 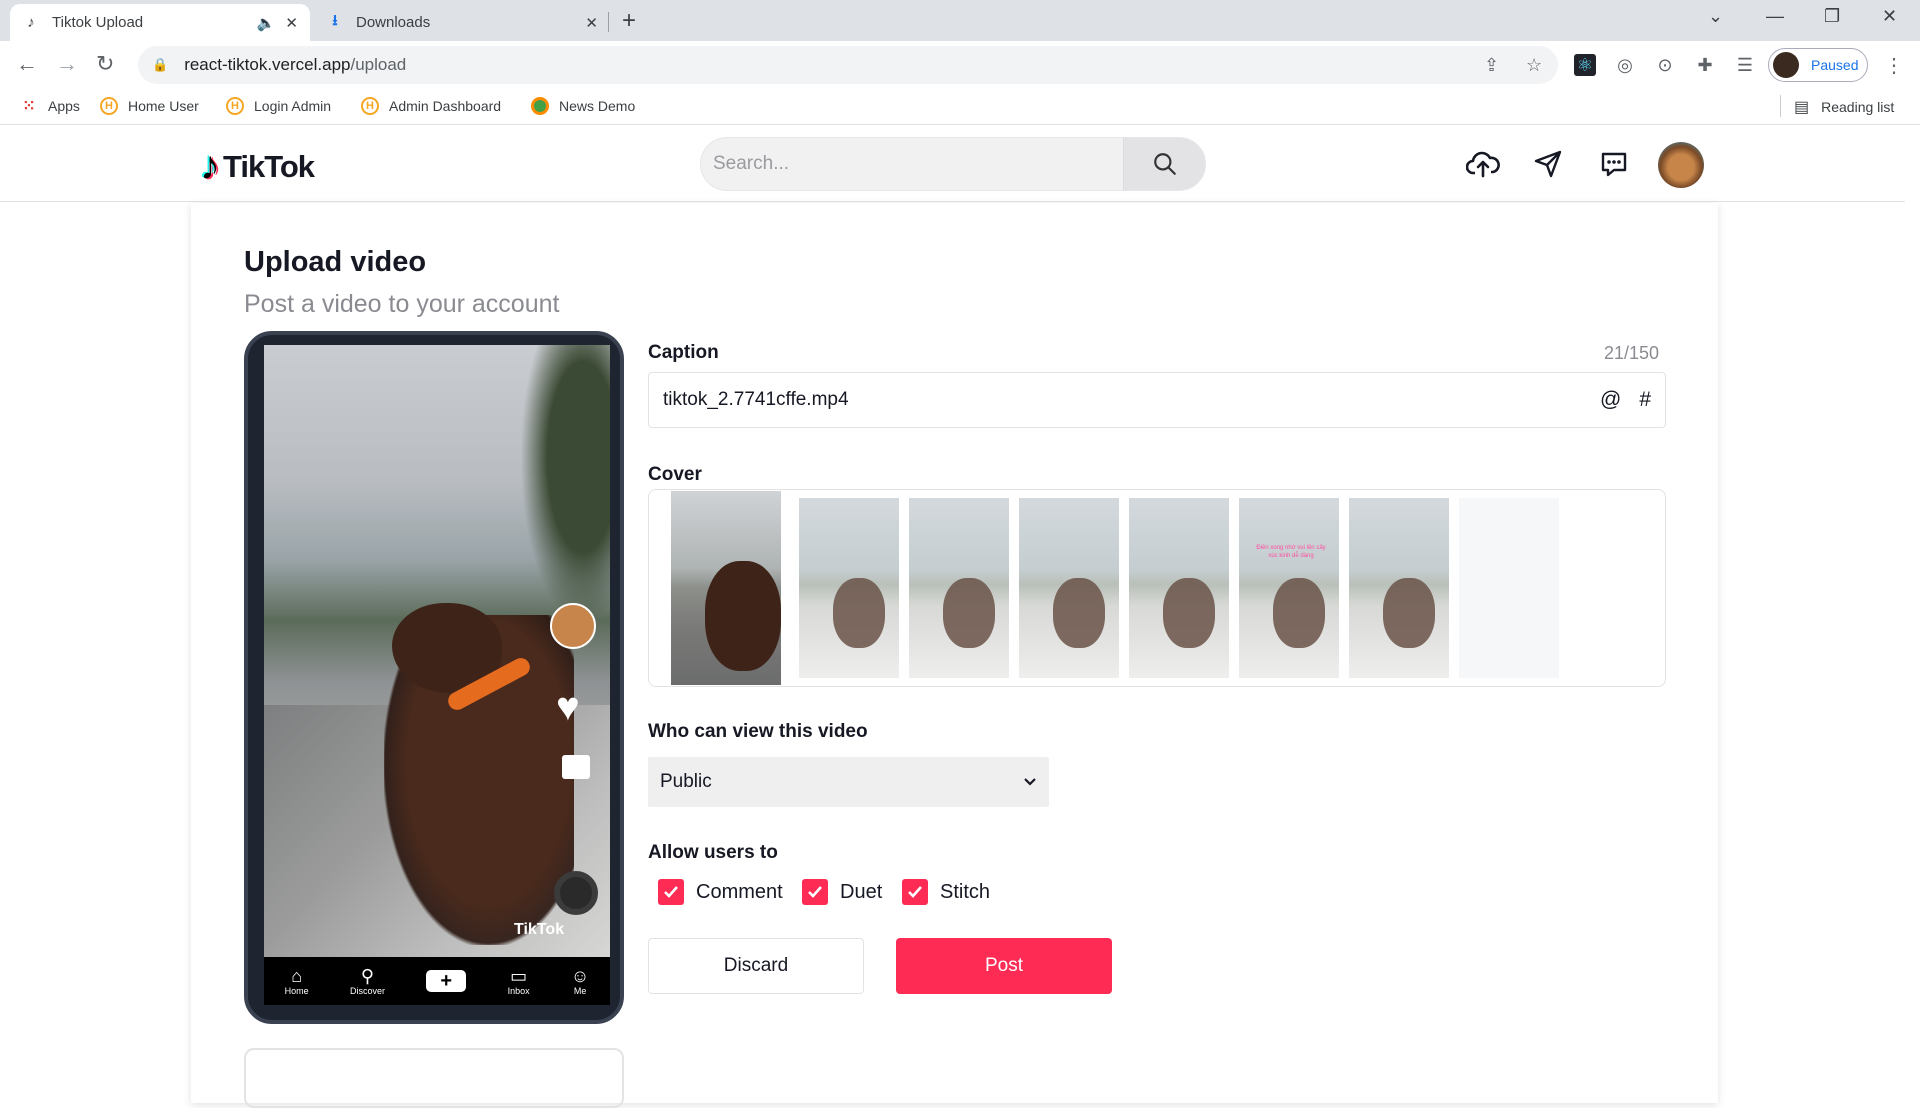 What do you see at coordinates (861, 891) in the screenshot?
I see `duet-label: Duet` at bounding box center [861, 891].